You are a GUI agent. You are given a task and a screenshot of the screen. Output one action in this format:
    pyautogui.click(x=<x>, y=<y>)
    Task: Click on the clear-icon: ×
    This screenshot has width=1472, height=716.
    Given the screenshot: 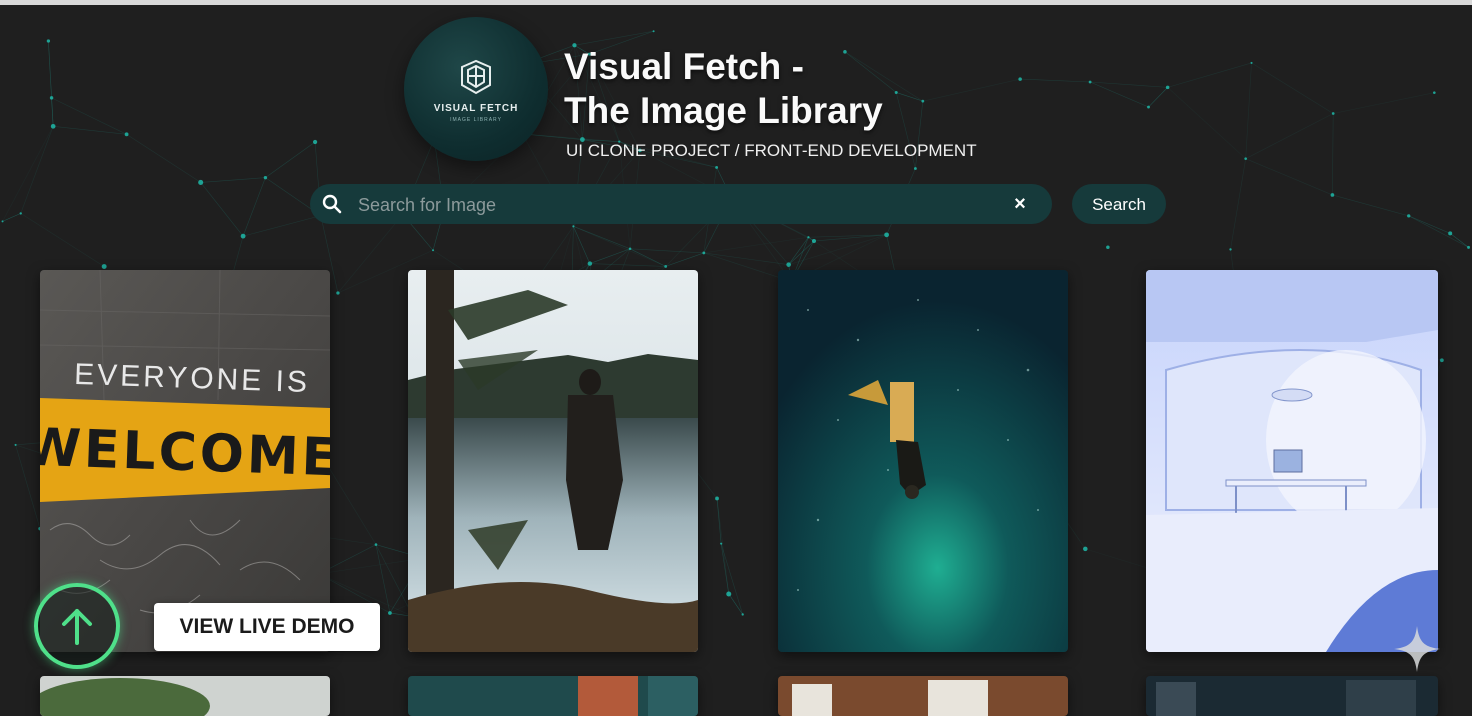 What is the action you would take?
    pyautogui.click(x=1020, y=204)
    